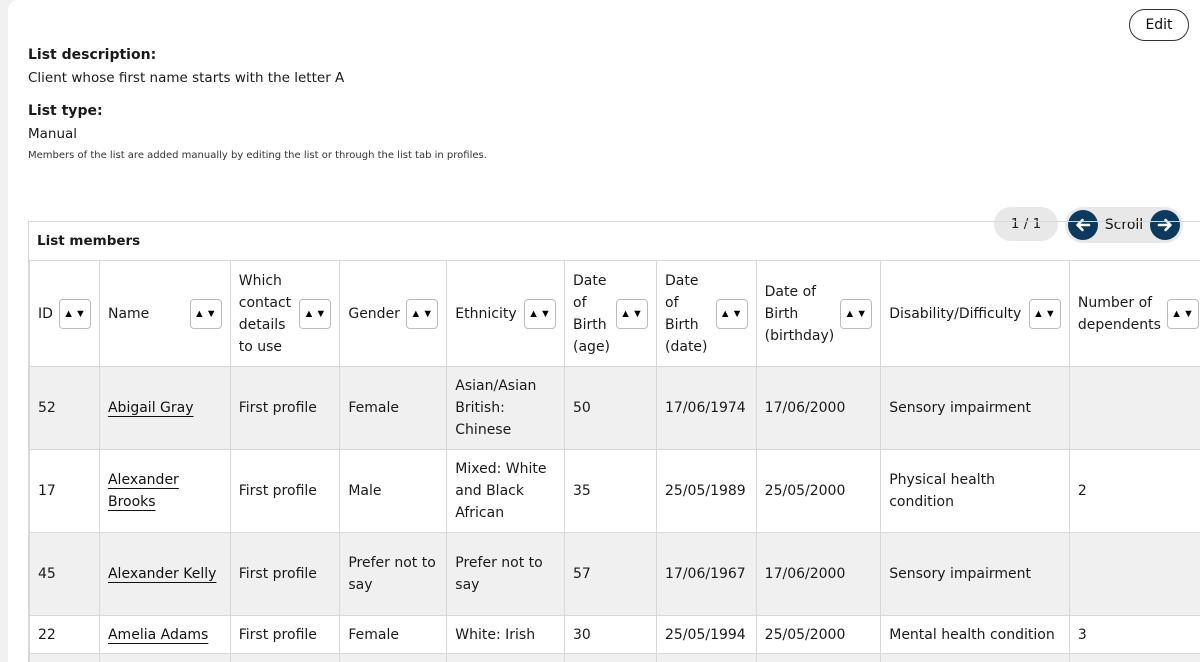 The image size is (1200, 662). Describe the element at coordinates (393, 574) in the screenshot. I see `cell-gender: Prefer not to say` at that location.